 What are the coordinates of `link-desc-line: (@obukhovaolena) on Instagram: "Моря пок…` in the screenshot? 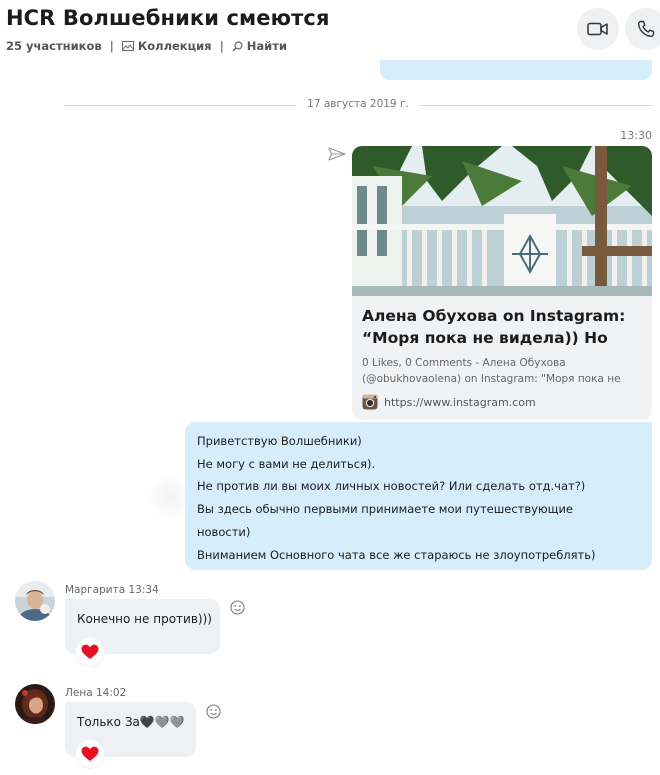 It's located at (491, 379).